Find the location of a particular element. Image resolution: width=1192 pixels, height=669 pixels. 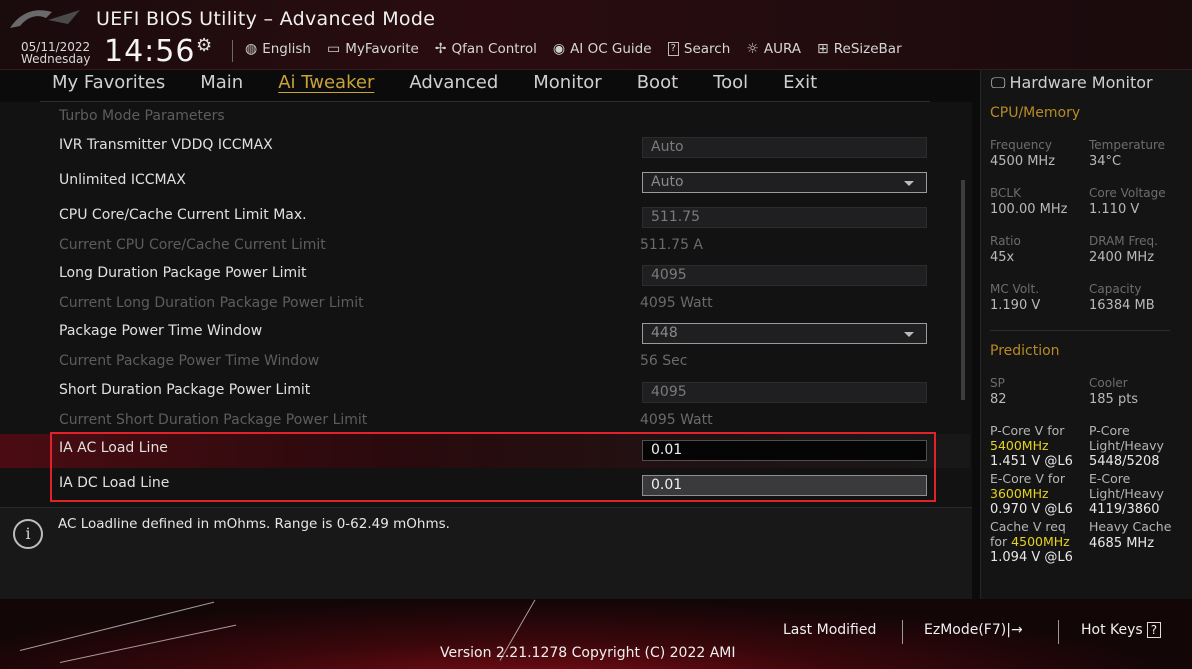

ecore-v-label: E-Core V for 3600MHz is located at coordinates (1028, 486).